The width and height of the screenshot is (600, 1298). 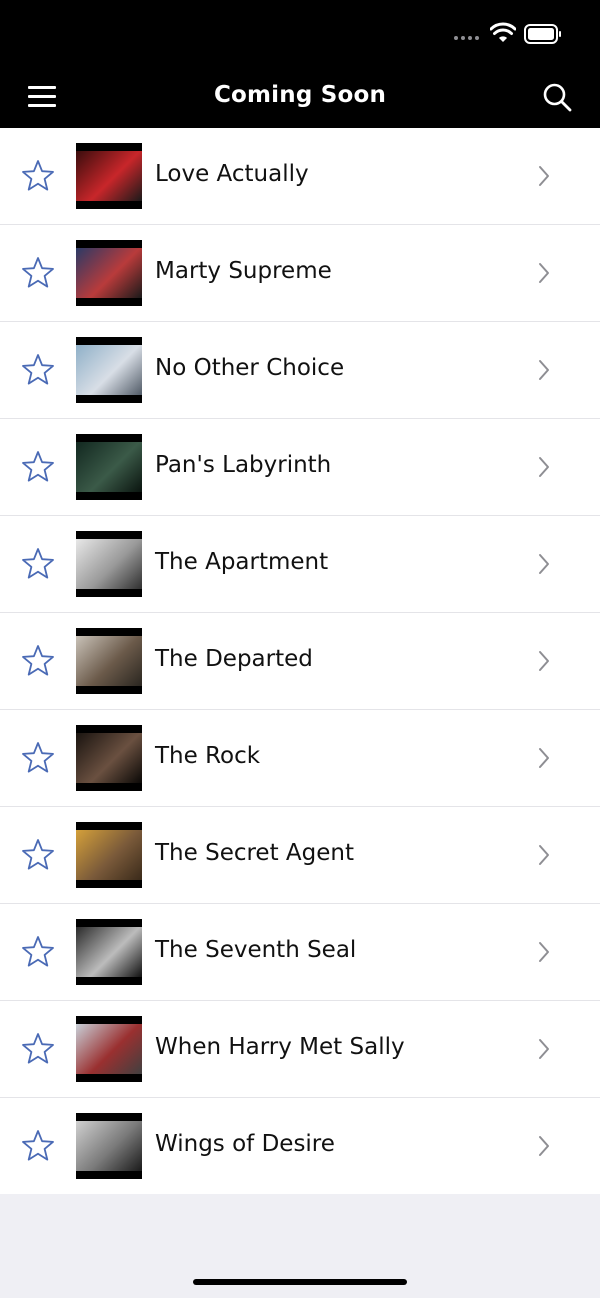 I want to click on movie-row: The Secret Agent, so click(x=300, y=855).